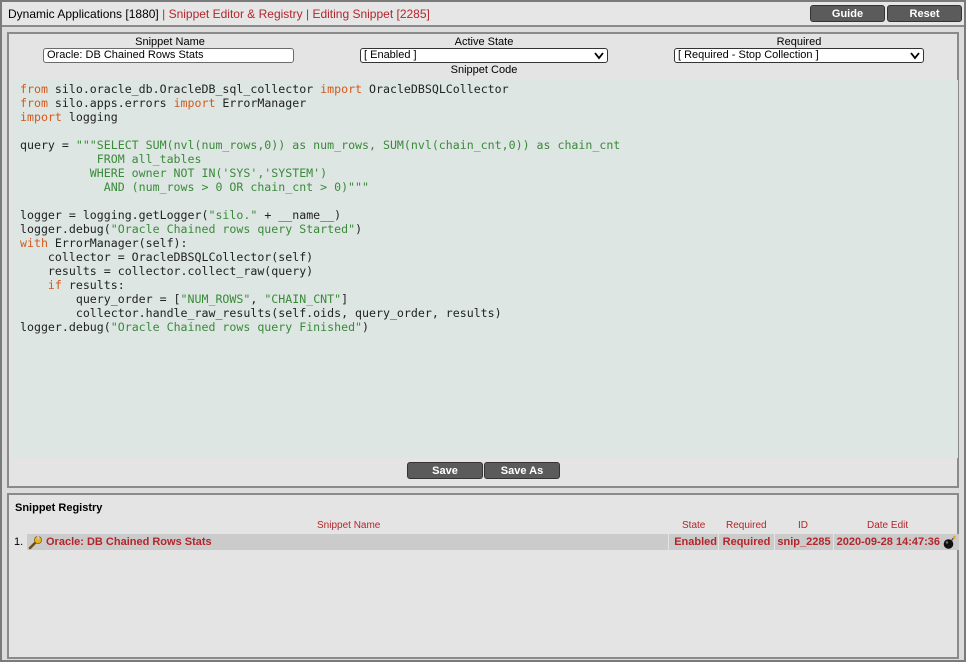 The image size is (966, 662). What do you see at coordinates (348, 525) in the screenshot?
I see `column-header-snippet-name: Snippet Name` at bounding box center [348, 525].